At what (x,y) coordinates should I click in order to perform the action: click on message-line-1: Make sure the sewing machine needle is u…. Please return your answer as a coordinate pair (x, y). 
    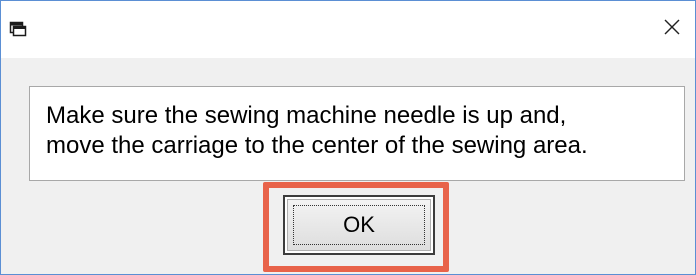
    Looking at the image, I should click on (306, 115).